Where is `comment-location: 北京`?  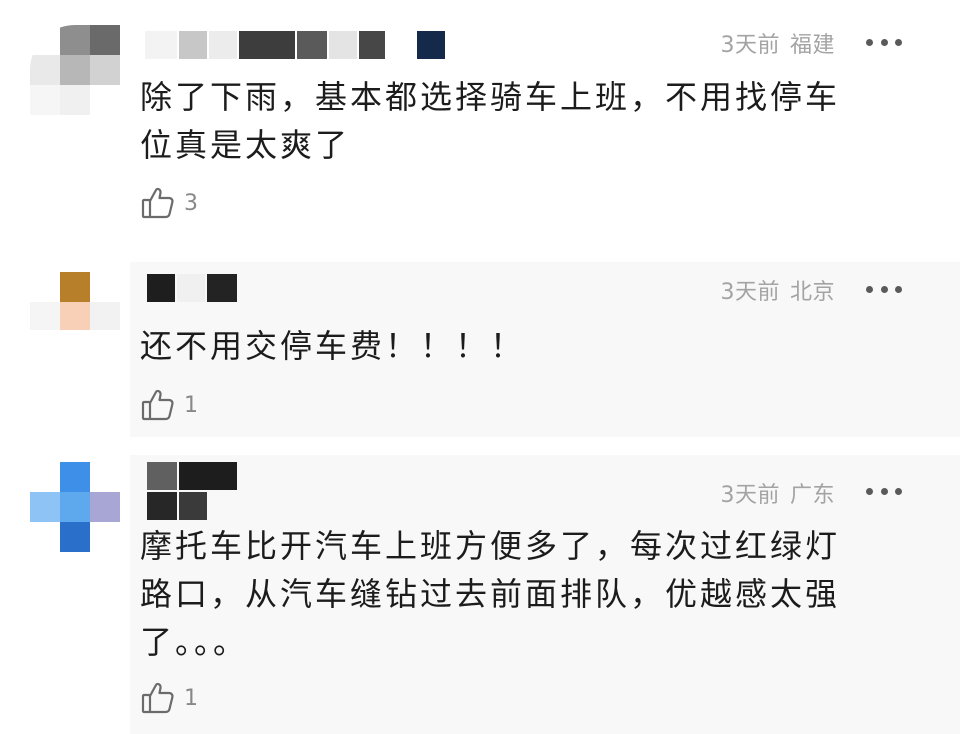 comment-location: 北京 is located at coordinates (812, 292).